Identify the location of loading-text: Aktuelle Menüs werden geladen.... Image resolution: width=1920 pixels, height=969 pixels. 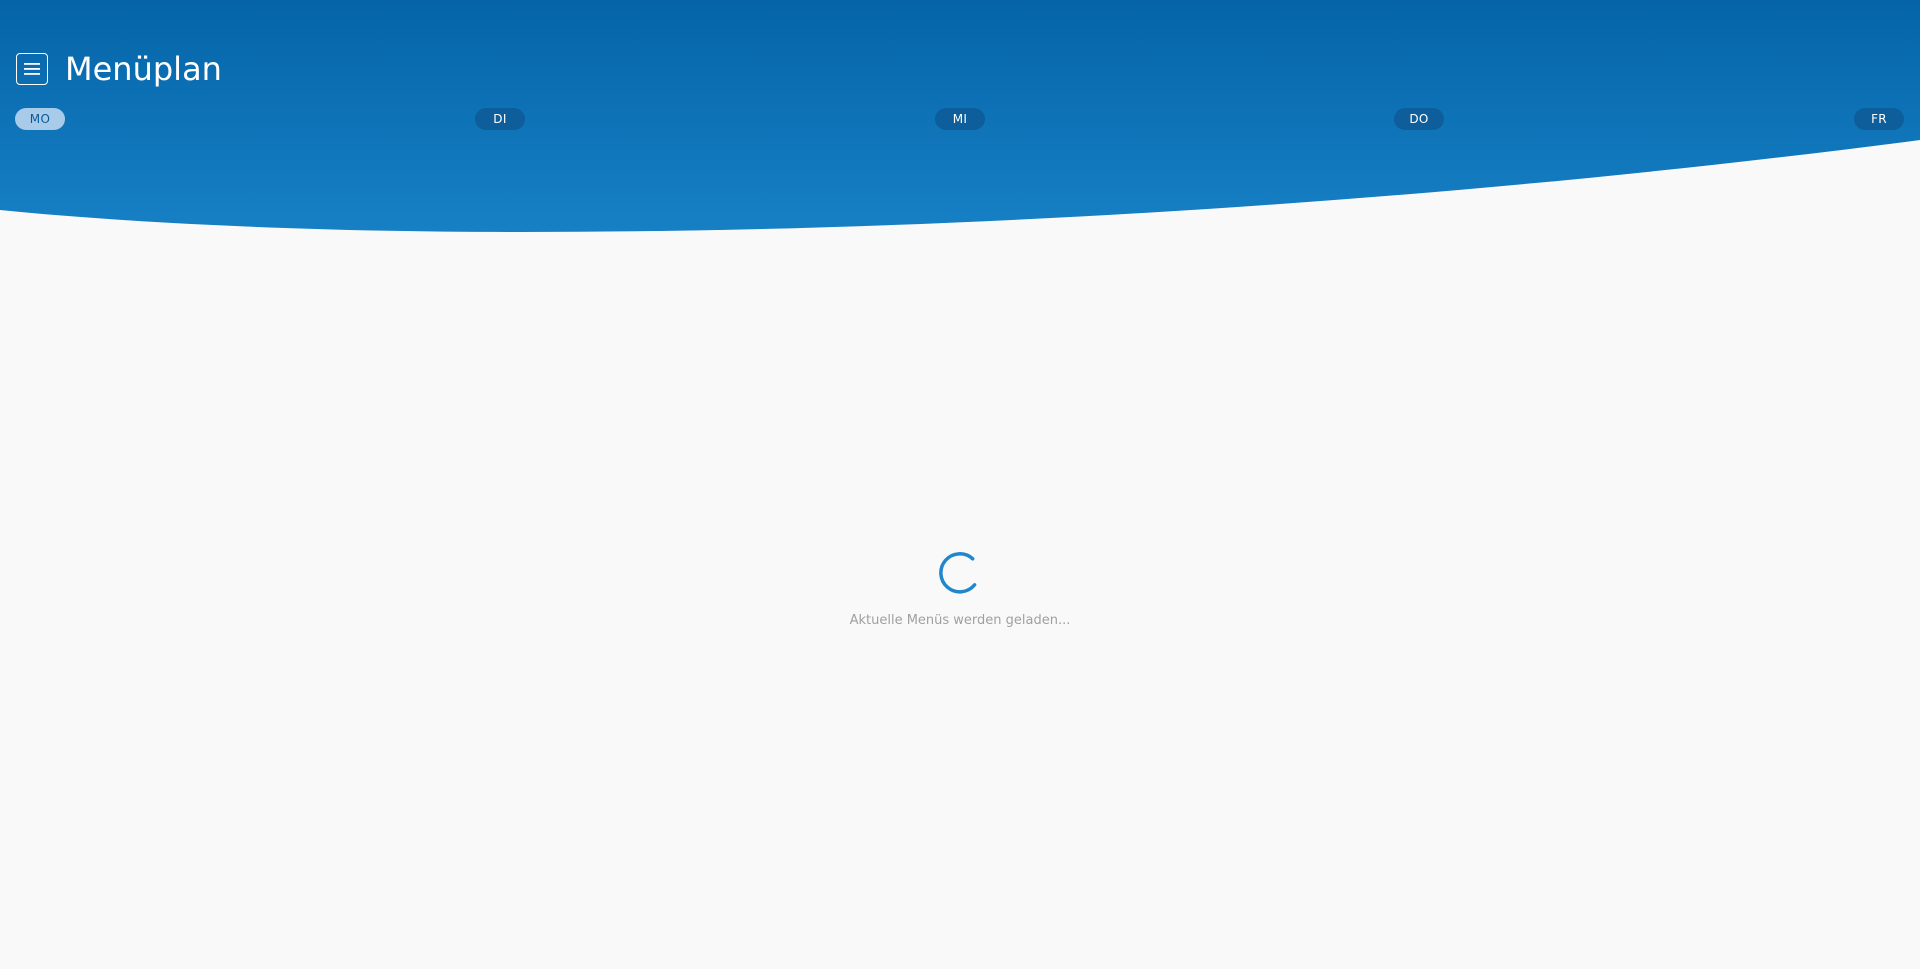
(960, 620).